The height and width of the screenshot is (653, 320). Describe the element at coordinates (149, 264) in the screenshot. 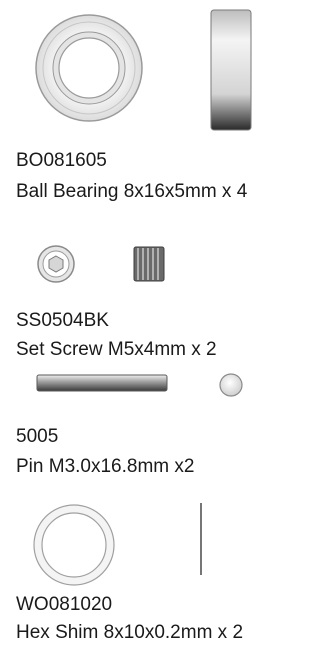

I see `set-screw-side-view` at that location.